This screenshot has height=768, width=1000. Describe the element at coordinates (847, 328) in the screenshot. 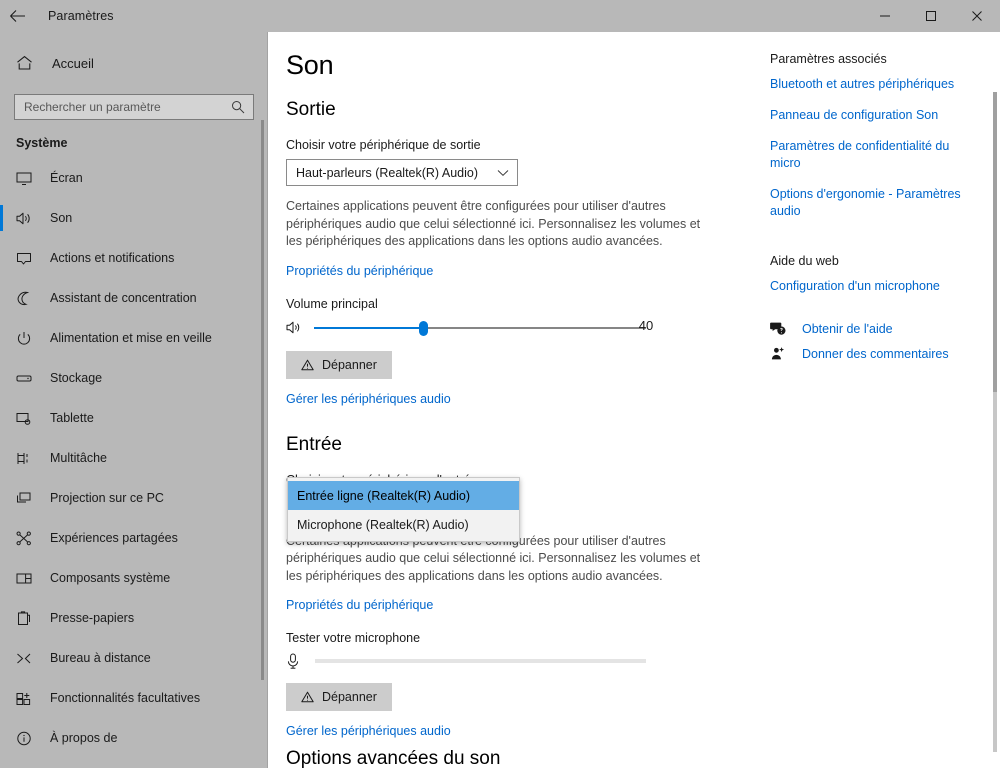

I see `get-help-label: Obtenir de l'aide` at that location.